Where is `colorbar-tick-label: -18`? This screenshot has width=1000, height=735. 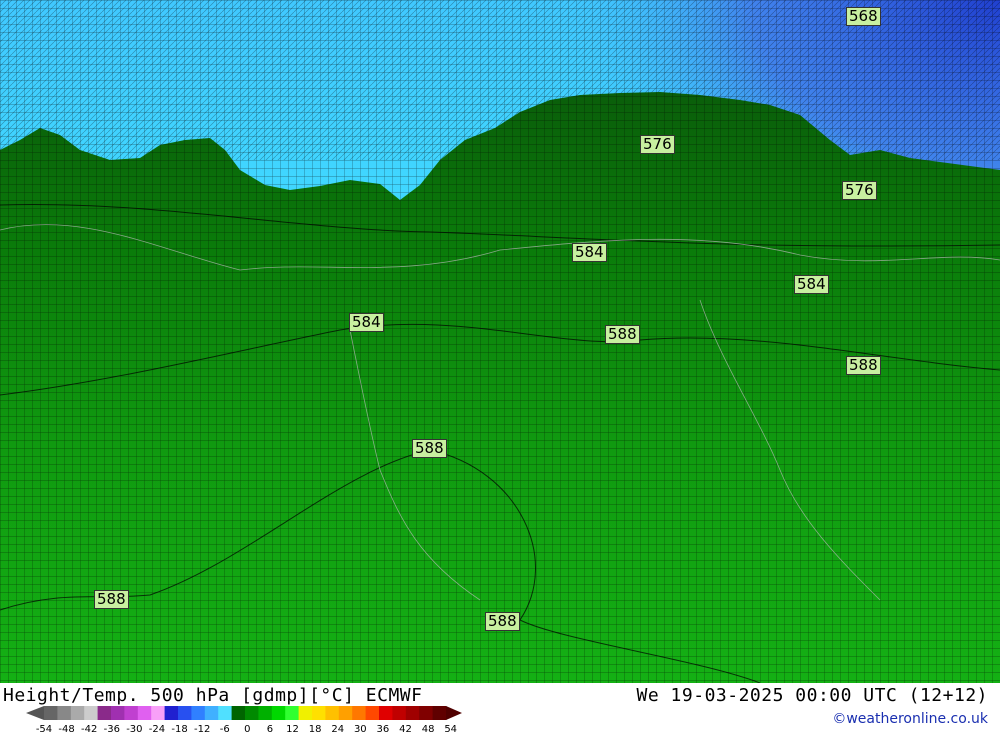
colorbar-tick-label: -18 is located at coordinates (179, 729).